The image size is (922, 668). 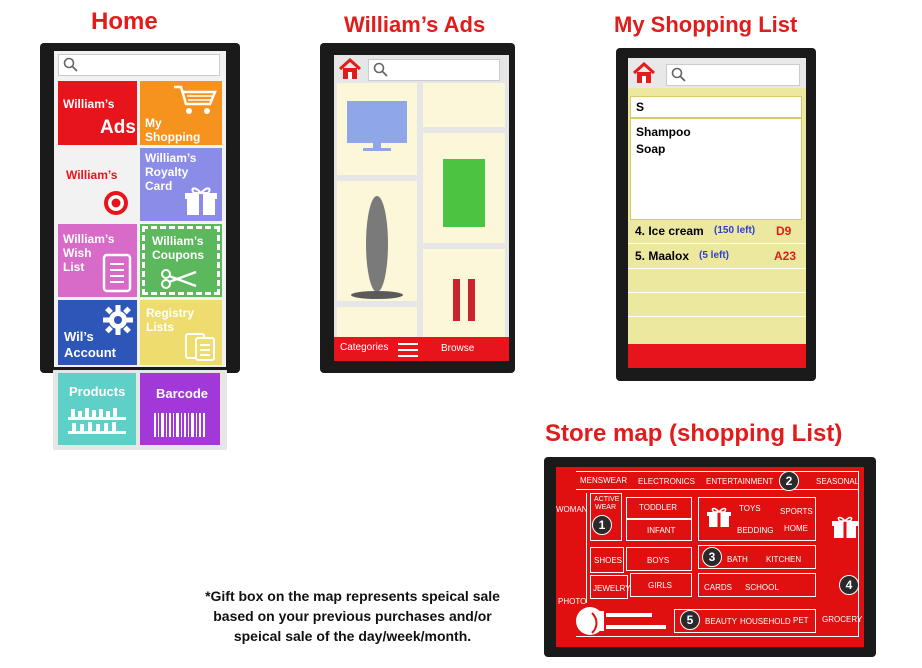 I want to click on gear-icon, so click(x=118, y=320).